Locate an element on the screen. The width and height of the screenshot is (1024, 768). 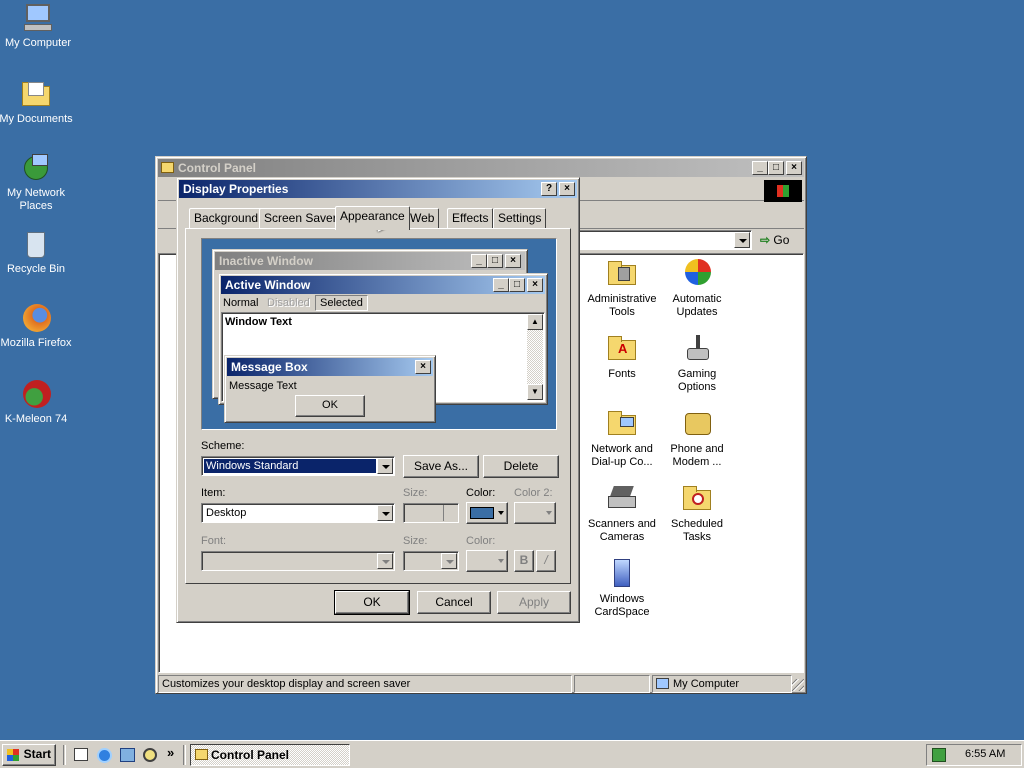
show-desktop-icon is located at coordinates (81, 754).